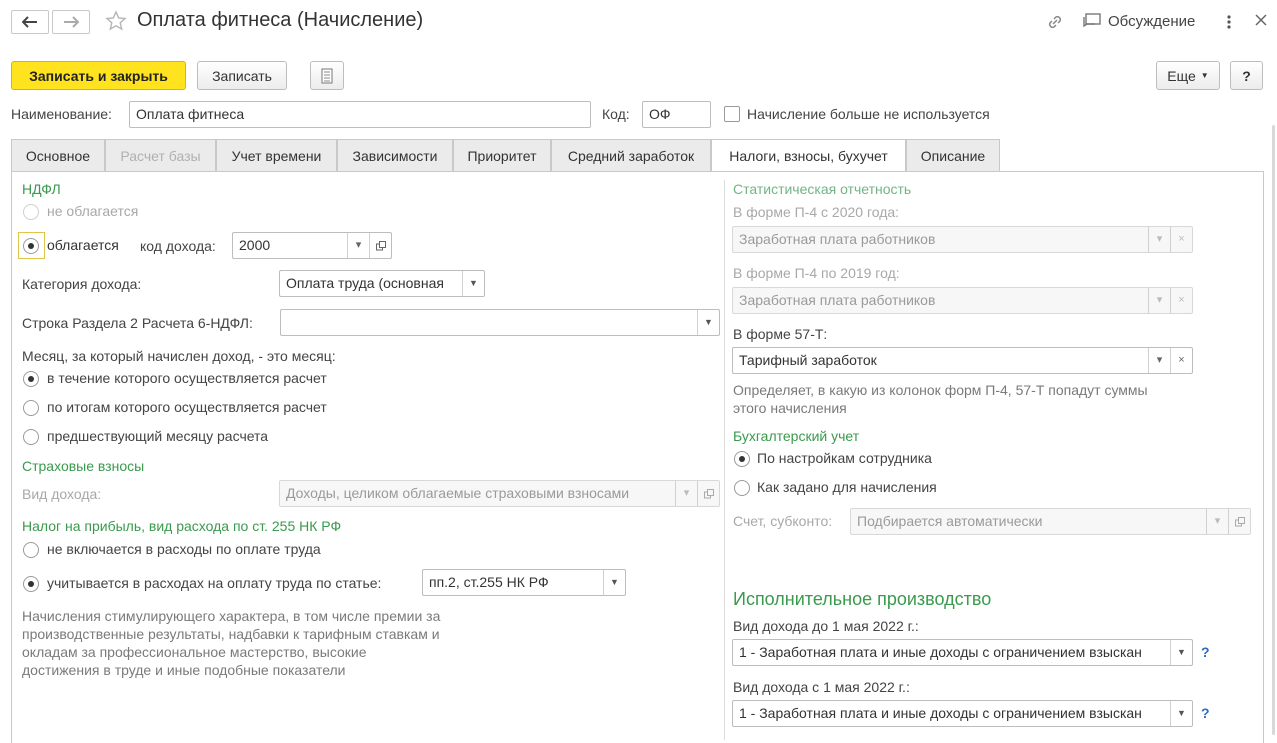  I want to click on back-button, so click(30, 22).